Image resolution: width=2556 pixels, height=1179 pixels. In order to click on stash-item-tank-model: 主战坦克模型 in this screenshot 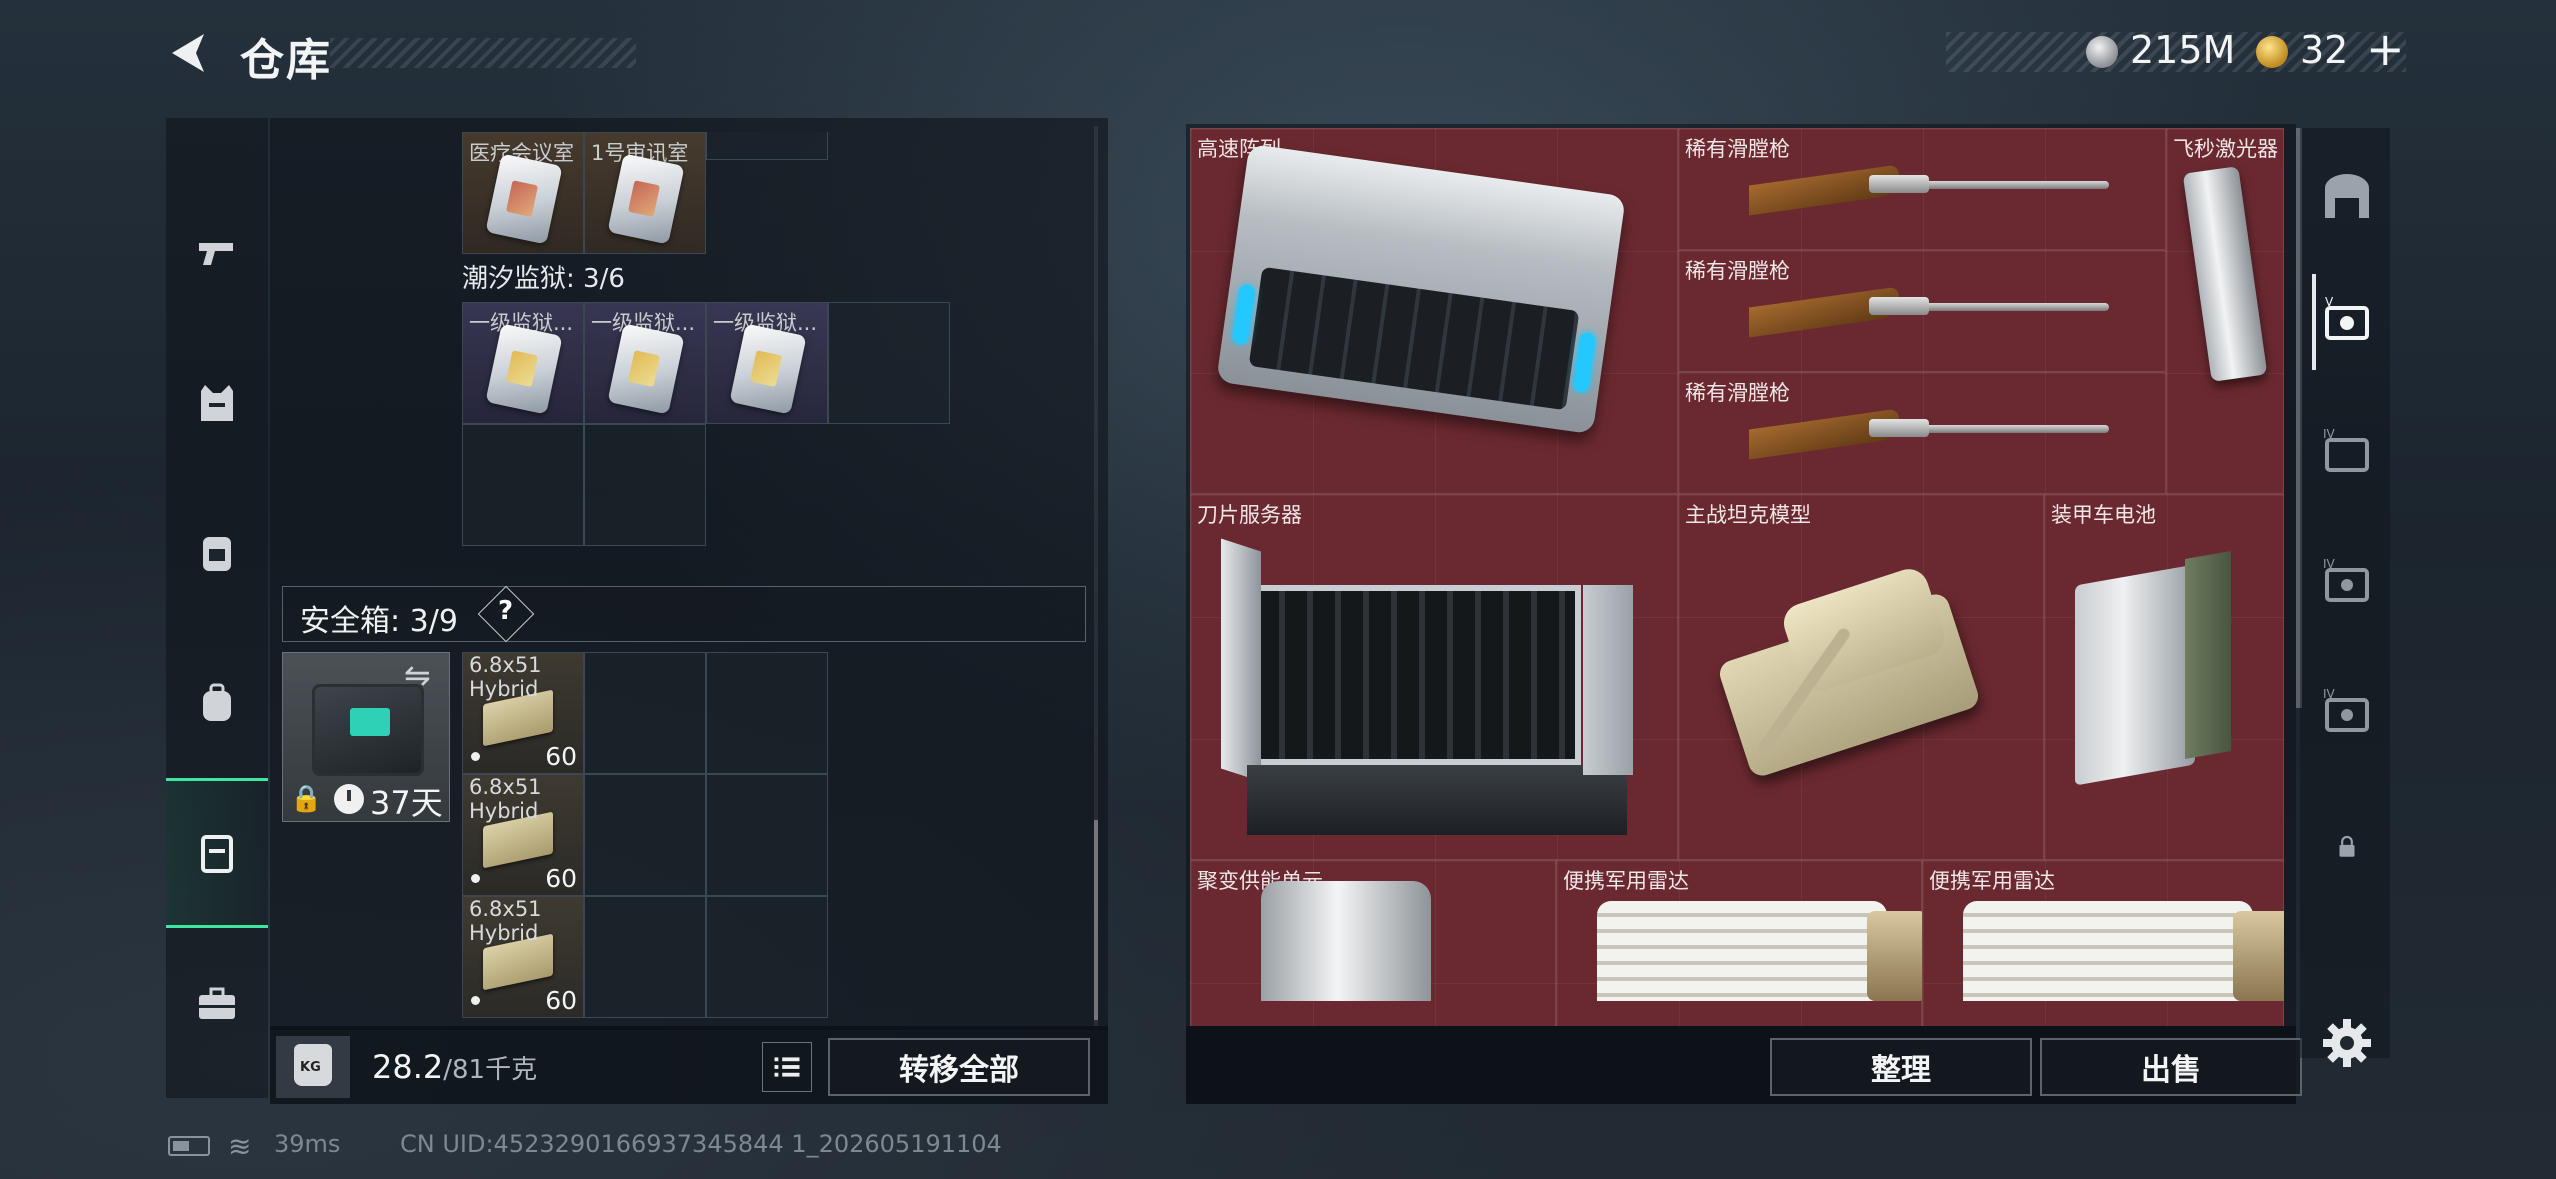, I will do `click(1861, 677)`.